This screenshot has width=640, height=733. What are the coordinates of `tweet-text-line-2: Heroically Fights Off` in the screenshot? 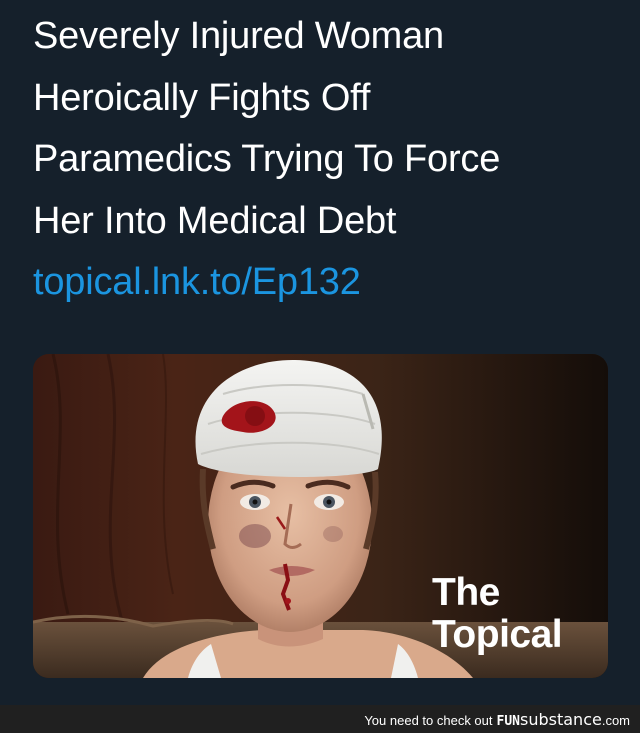 It's located at (202, 97).